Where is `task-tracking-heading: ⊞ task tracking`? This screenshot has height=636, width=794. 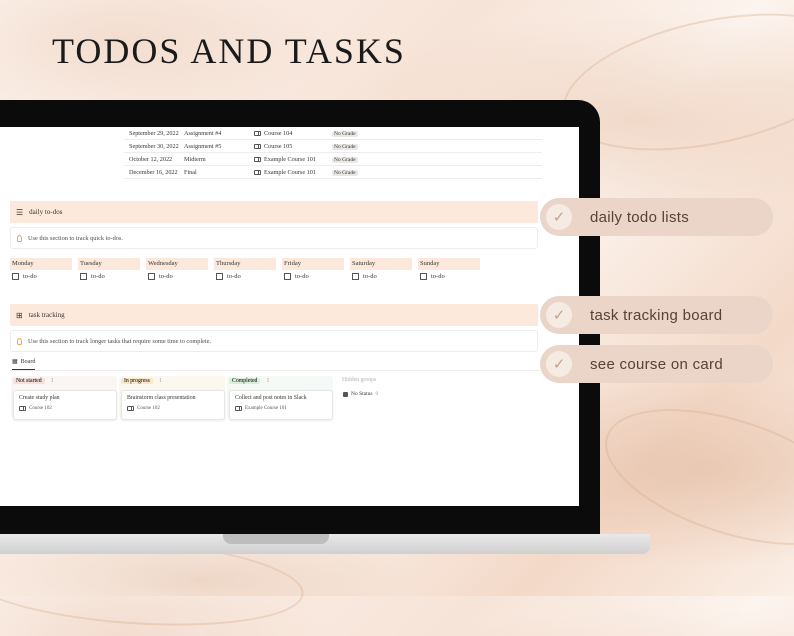 task-tracking-heading: ⊞ task tracking is located at coordinates (274, 315).